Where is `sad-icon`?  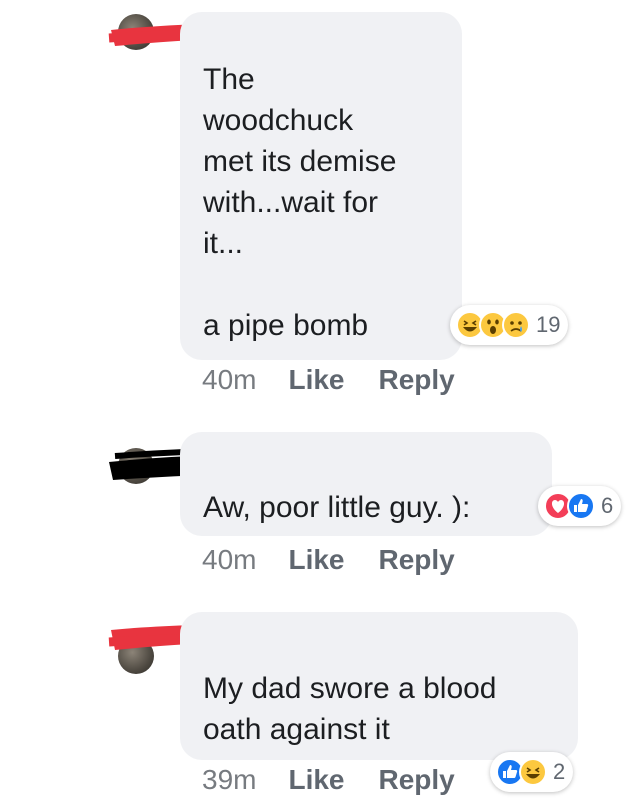 sad-icon is located at coordinates (516, 325).